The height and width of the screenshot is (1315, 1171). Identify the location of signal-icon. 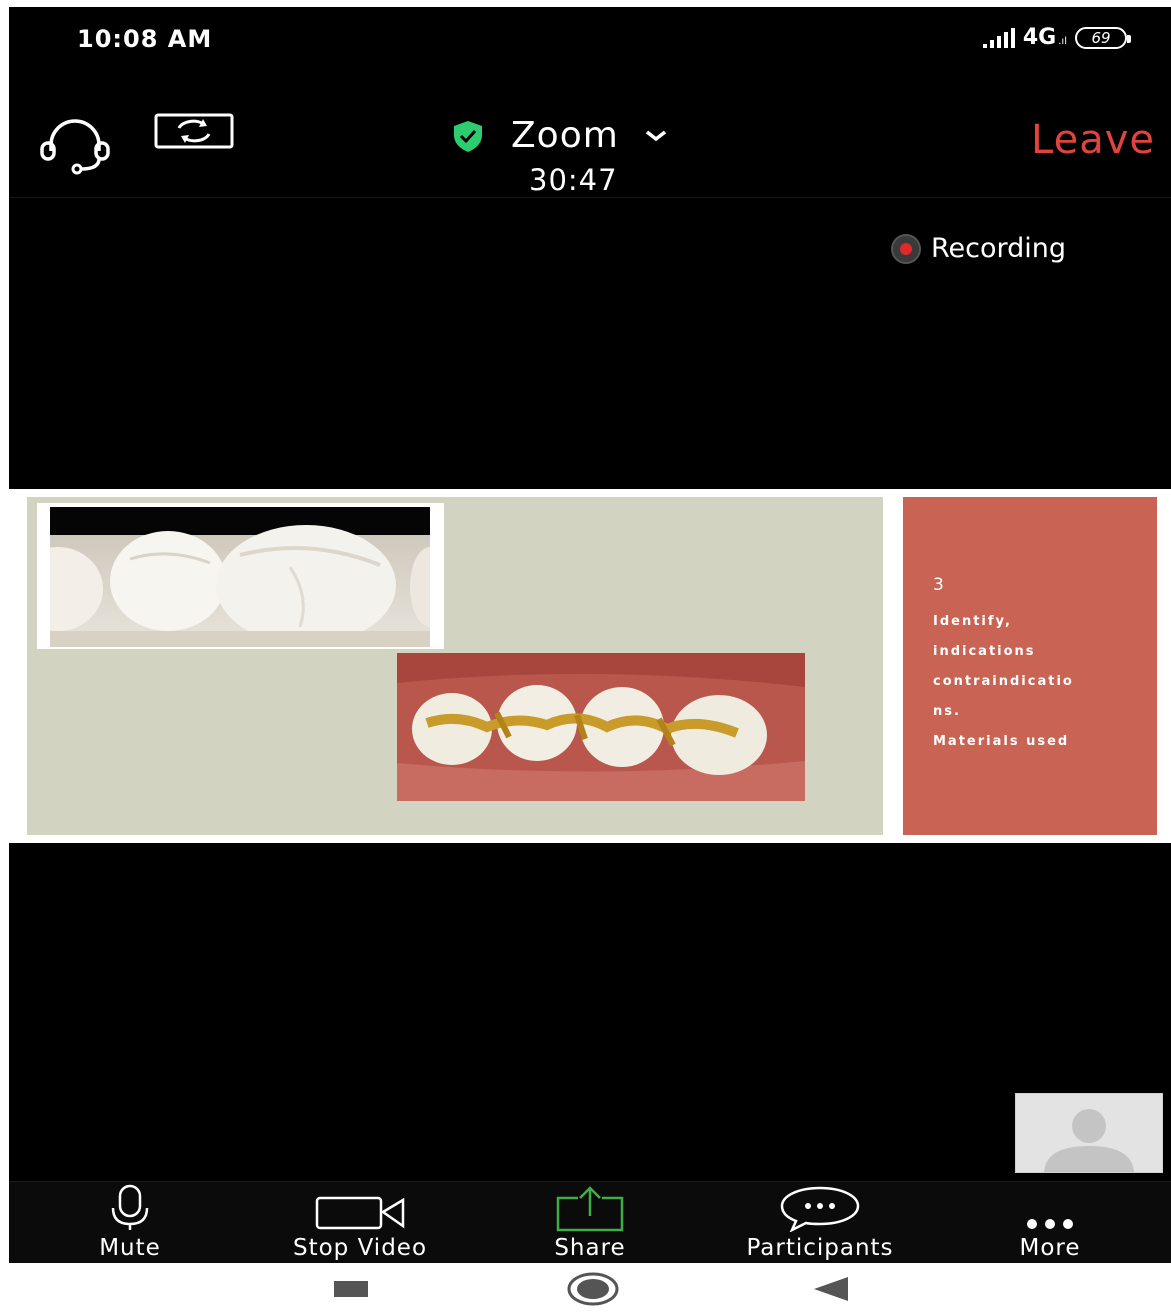
(998, 37).